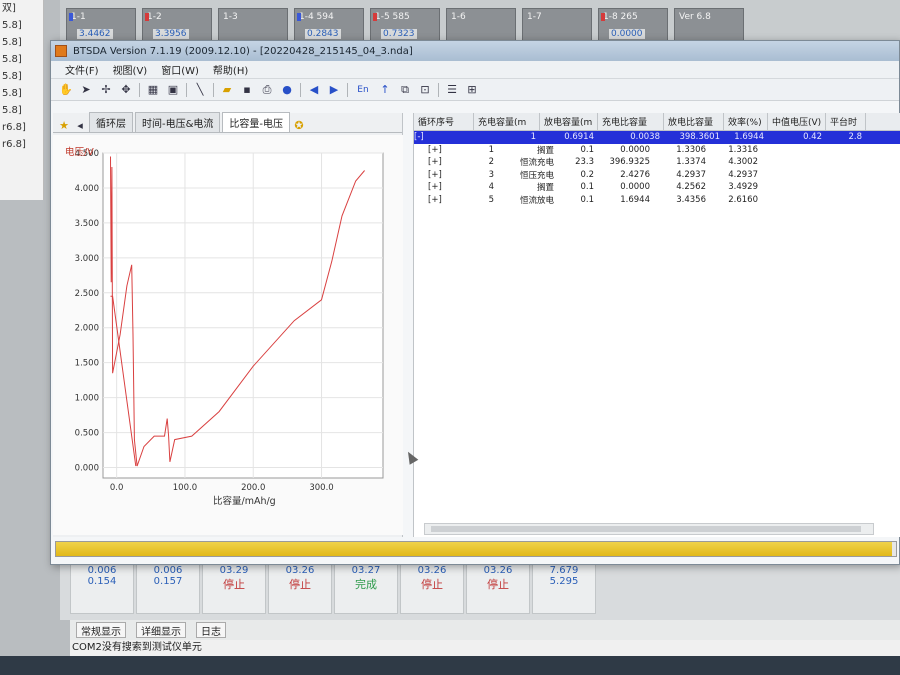  I want to click on menu-window: 窗口(W), so click(180, 69).